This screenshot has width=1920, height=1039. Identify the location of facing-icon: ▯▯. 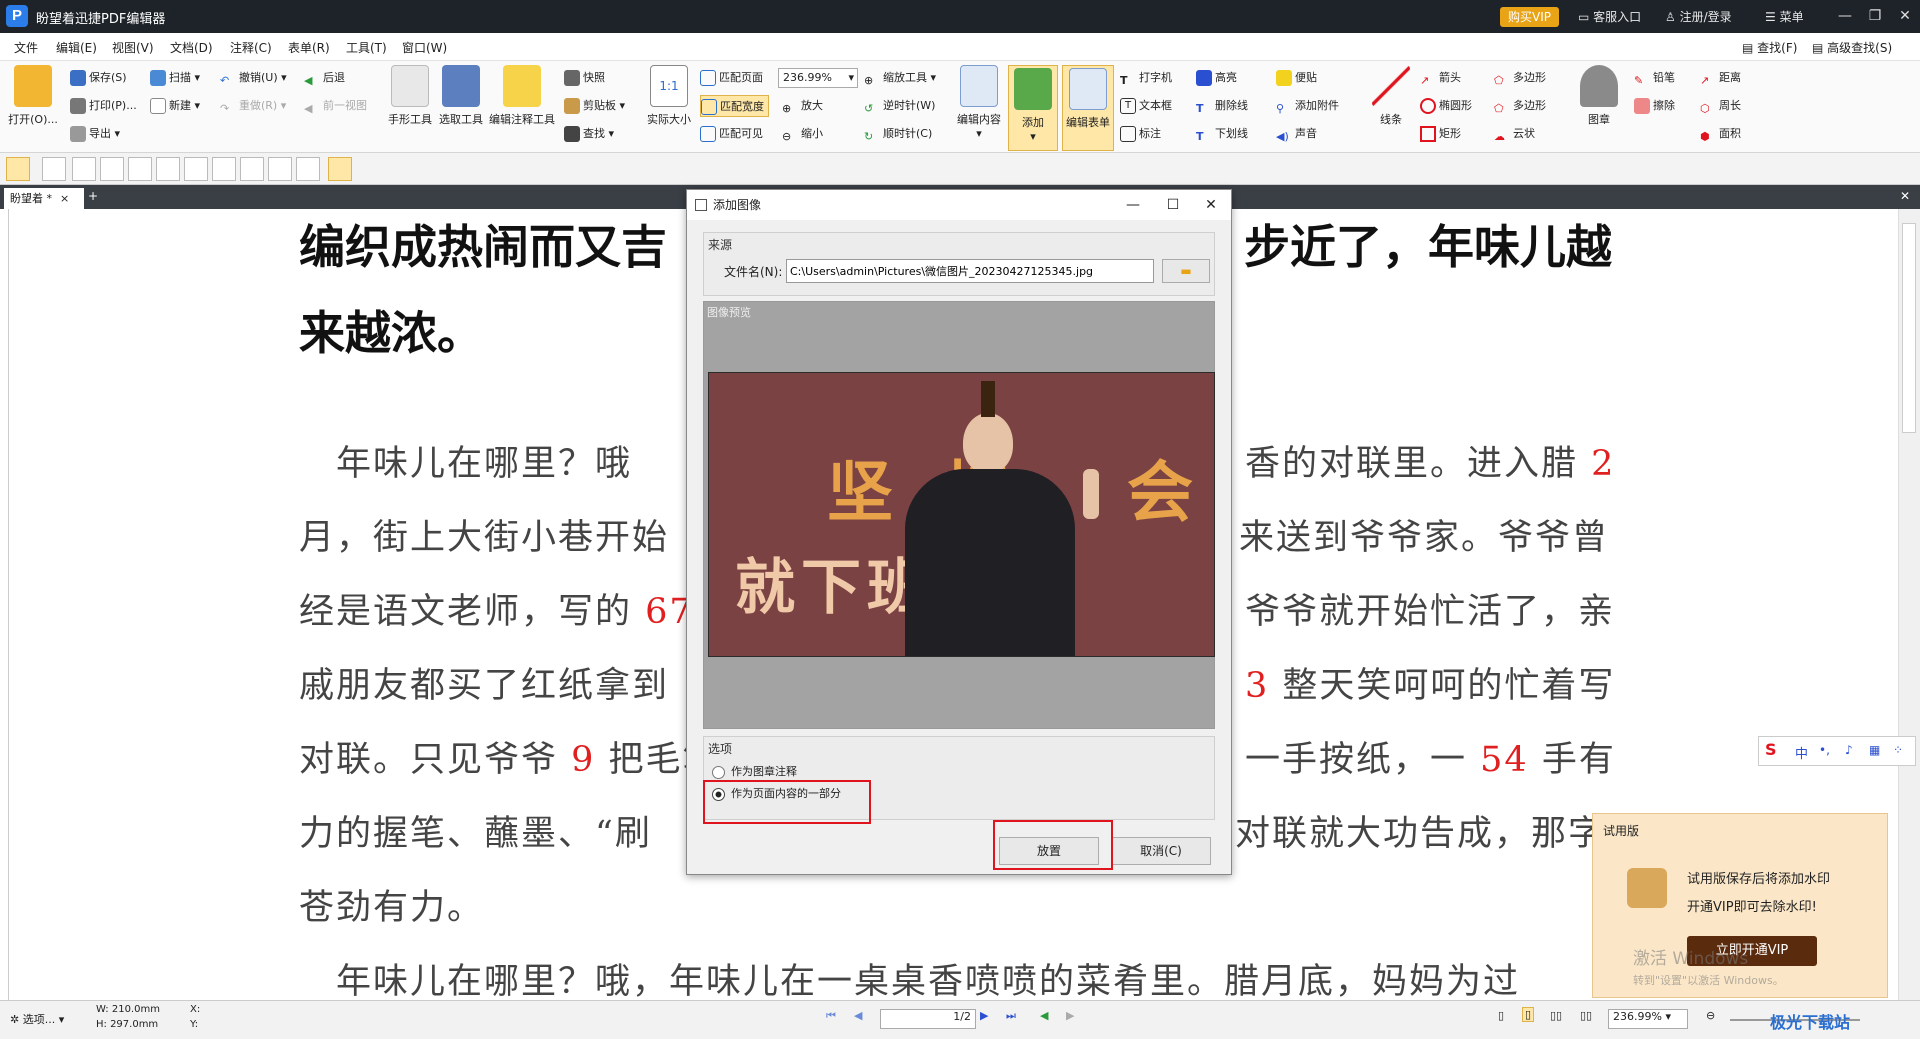
(1556, 1015).